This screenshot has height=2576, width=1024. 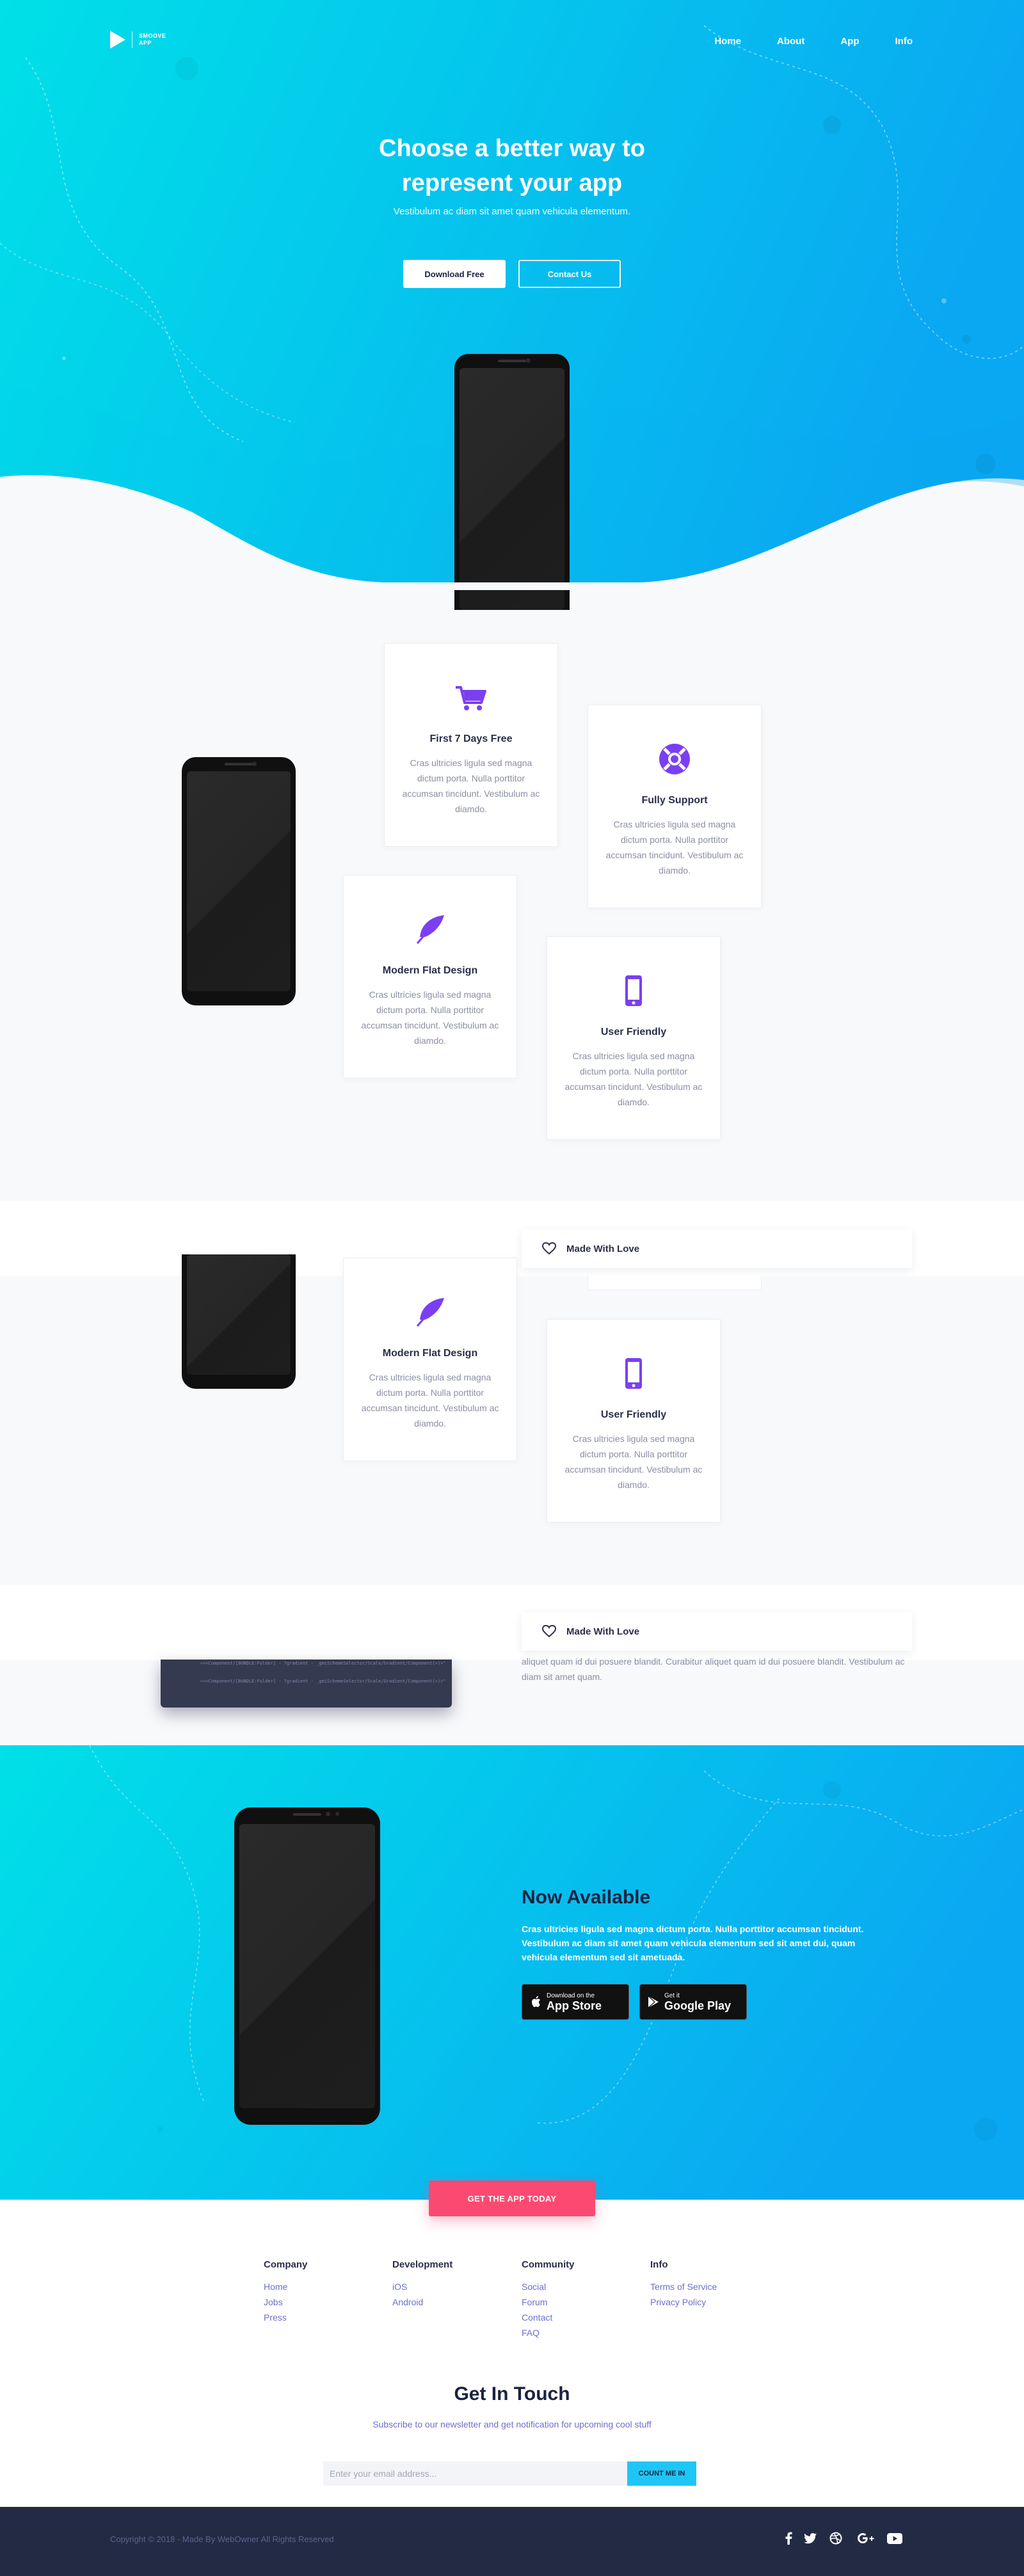 What do you see at coordinates (471, 698) in the screenshot?
I see `cart-icon` at bounding box center [471, 698].